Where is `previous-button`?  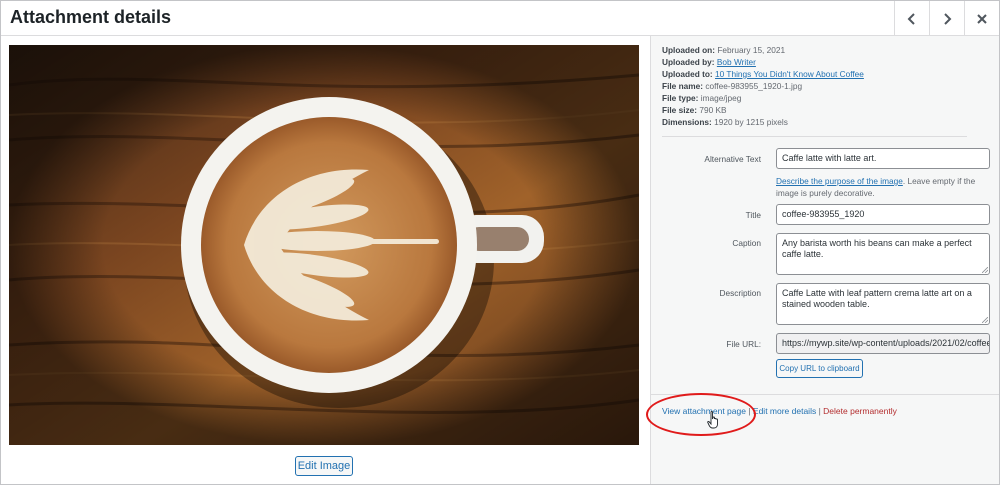
previous-button is located at coordinates (911, 18).